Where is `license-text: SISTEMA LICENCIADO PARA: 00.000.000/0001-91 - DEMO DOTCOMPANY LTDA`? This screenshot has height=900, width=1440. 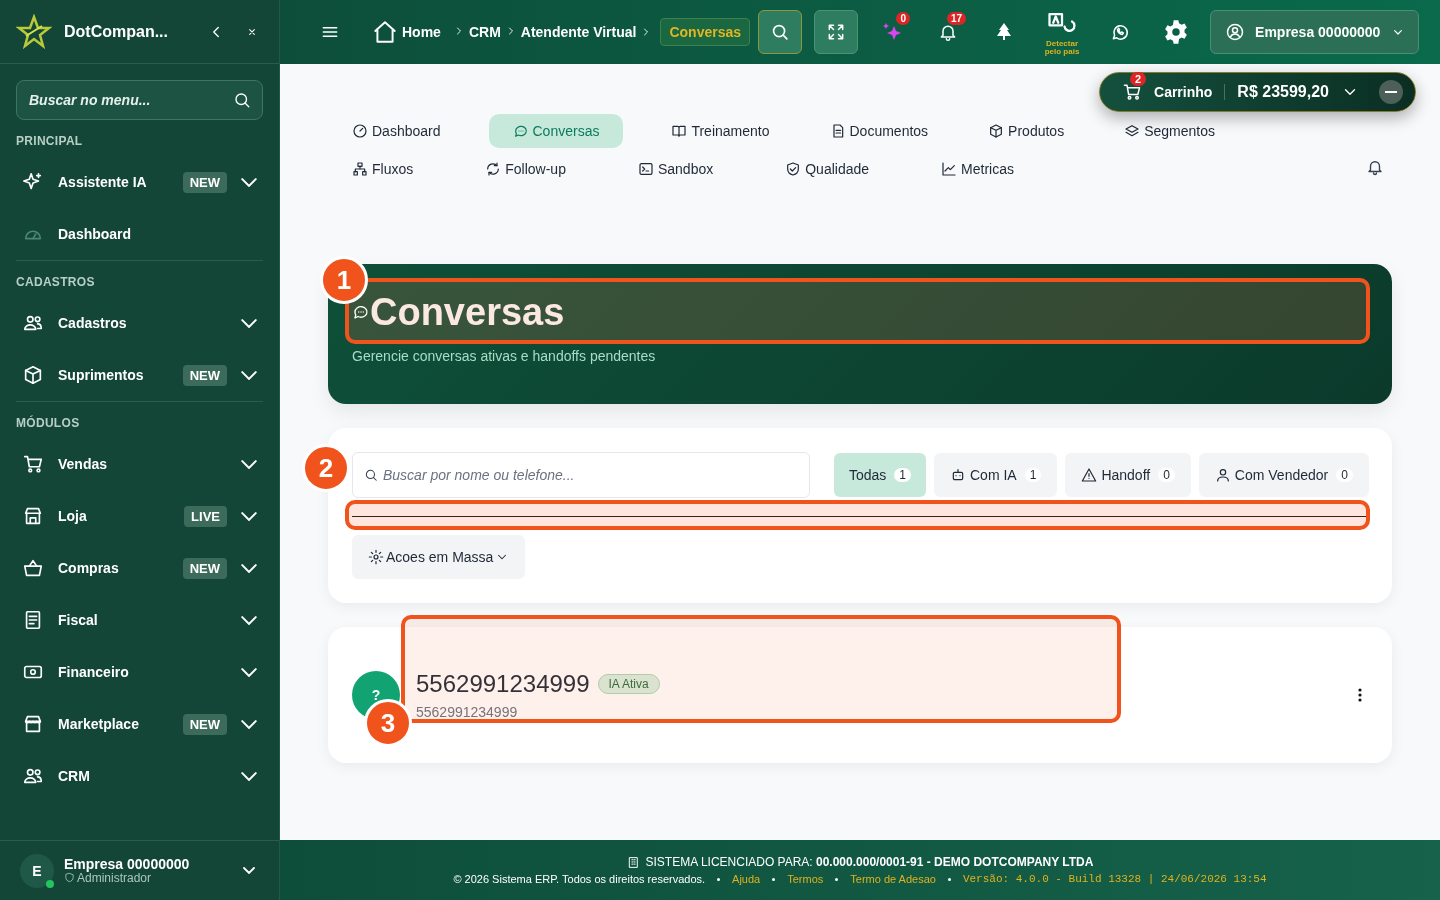 license-text: SISTEMA LICENCIADO PARA: 00.000.000/0001-91 - DEMO DOTCOMPANY LTDA is located at coordinates (869, 862).